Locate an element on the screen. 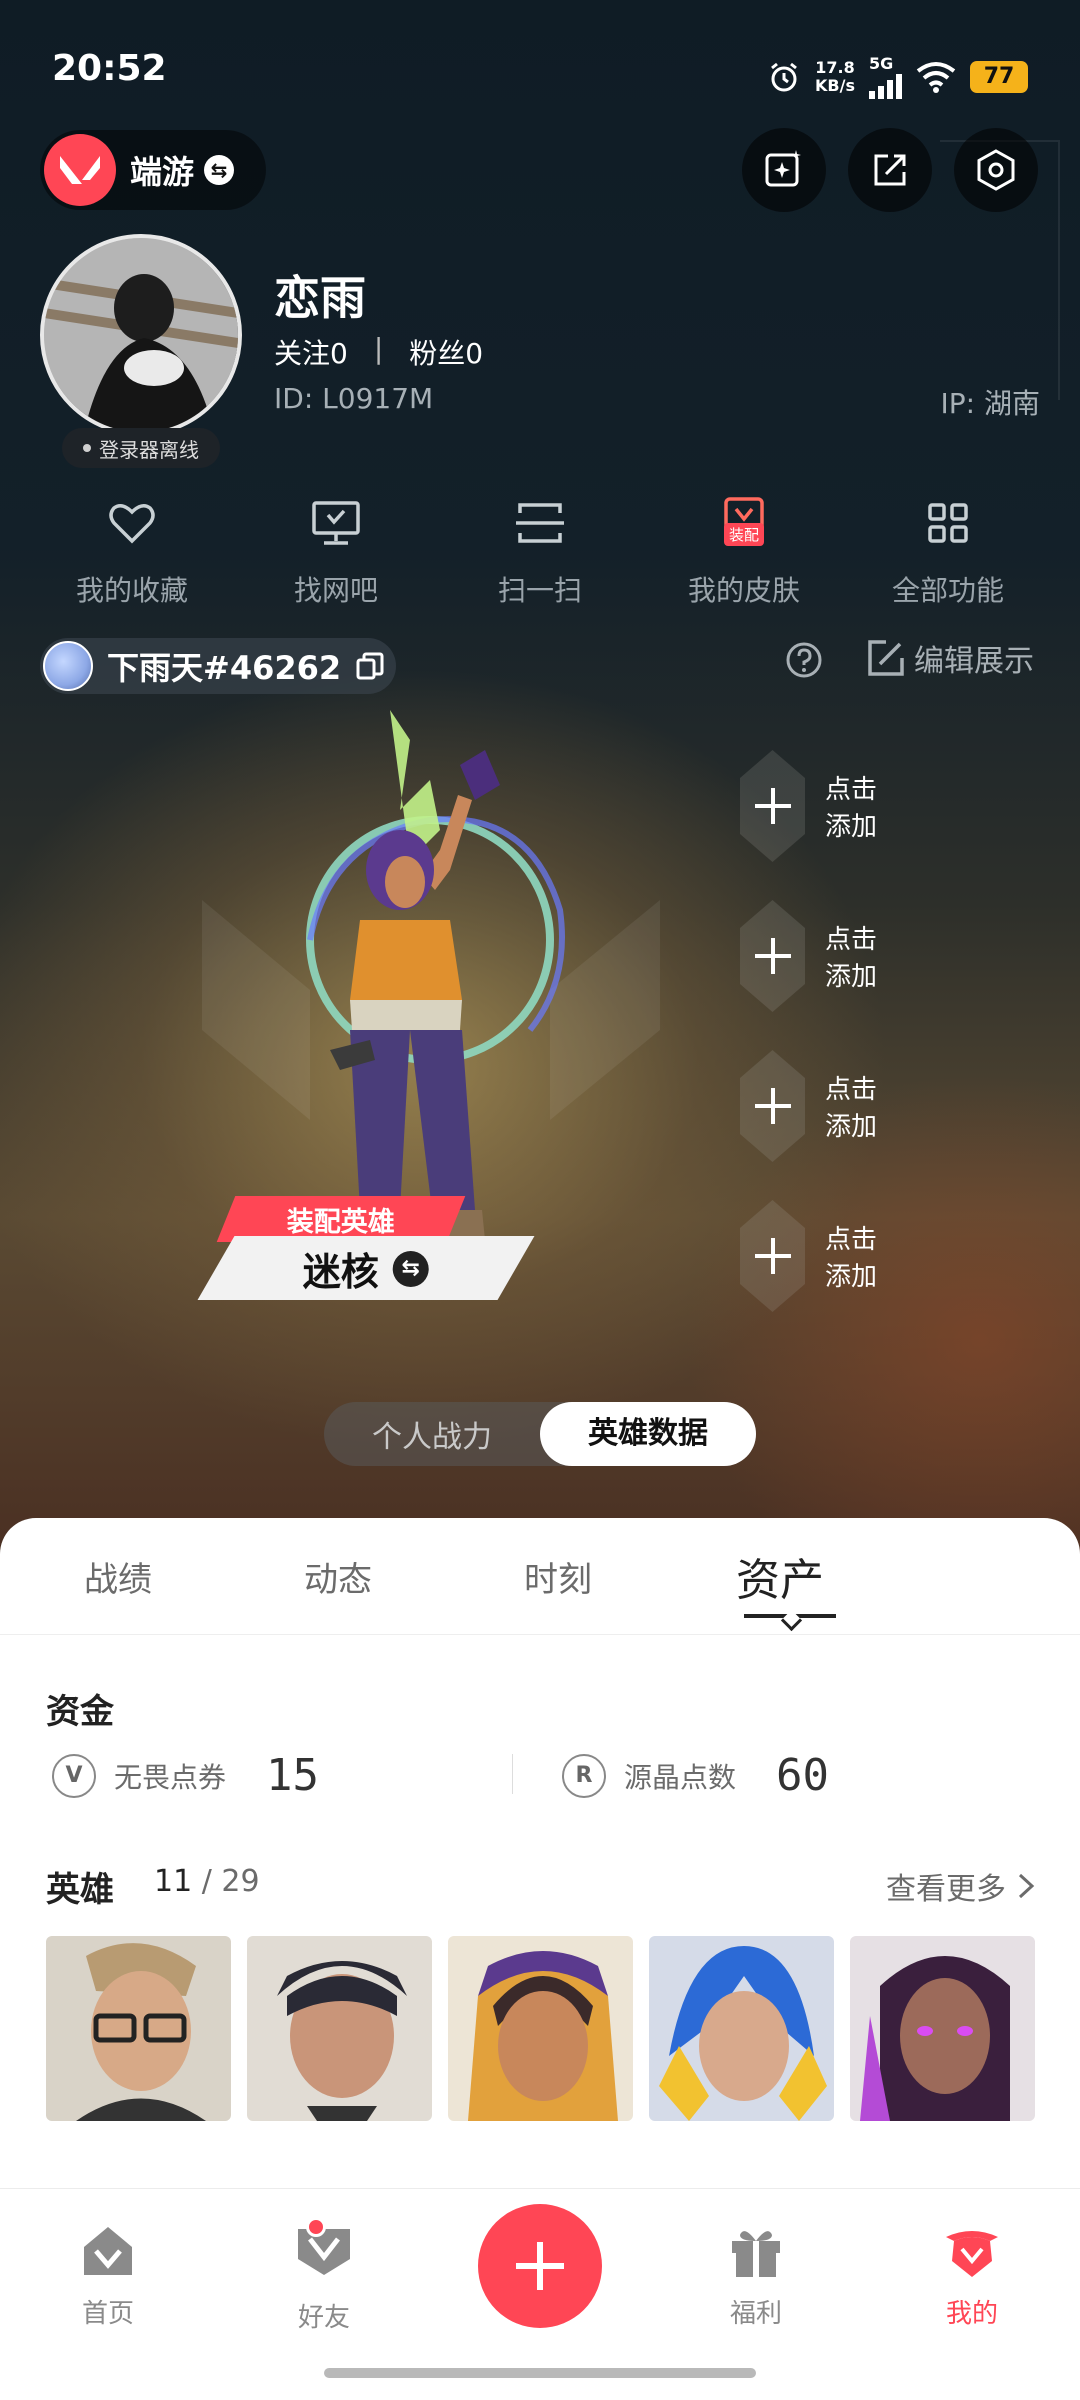 The height and width of the screenshot is (2400, 1080). riot-id: 下雨天#46262 is located at coordinates (218, 666).